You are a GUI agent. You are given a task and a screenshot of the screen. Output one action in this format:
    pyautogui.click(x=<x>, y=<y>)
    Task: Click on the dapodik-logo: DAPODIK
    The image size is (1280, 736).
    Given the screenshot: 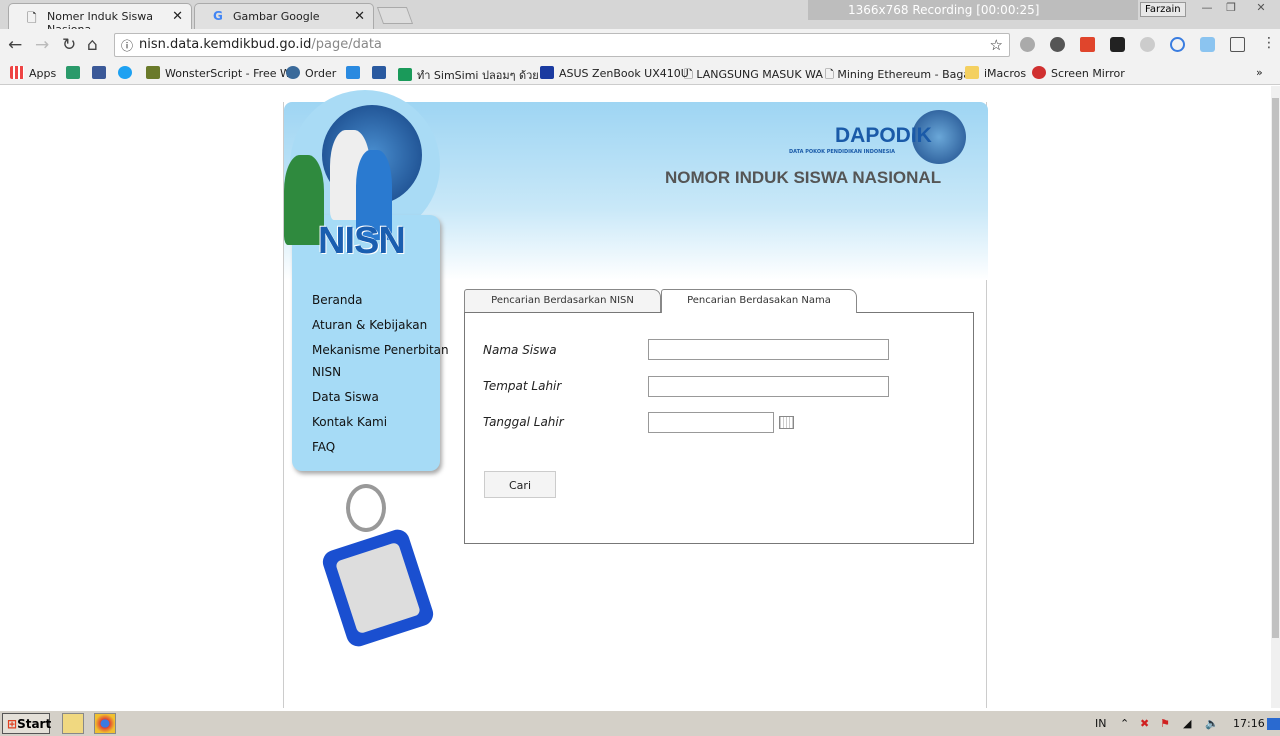 What is the action you would take?
    pyautogui.click(x=883, y=135)
    